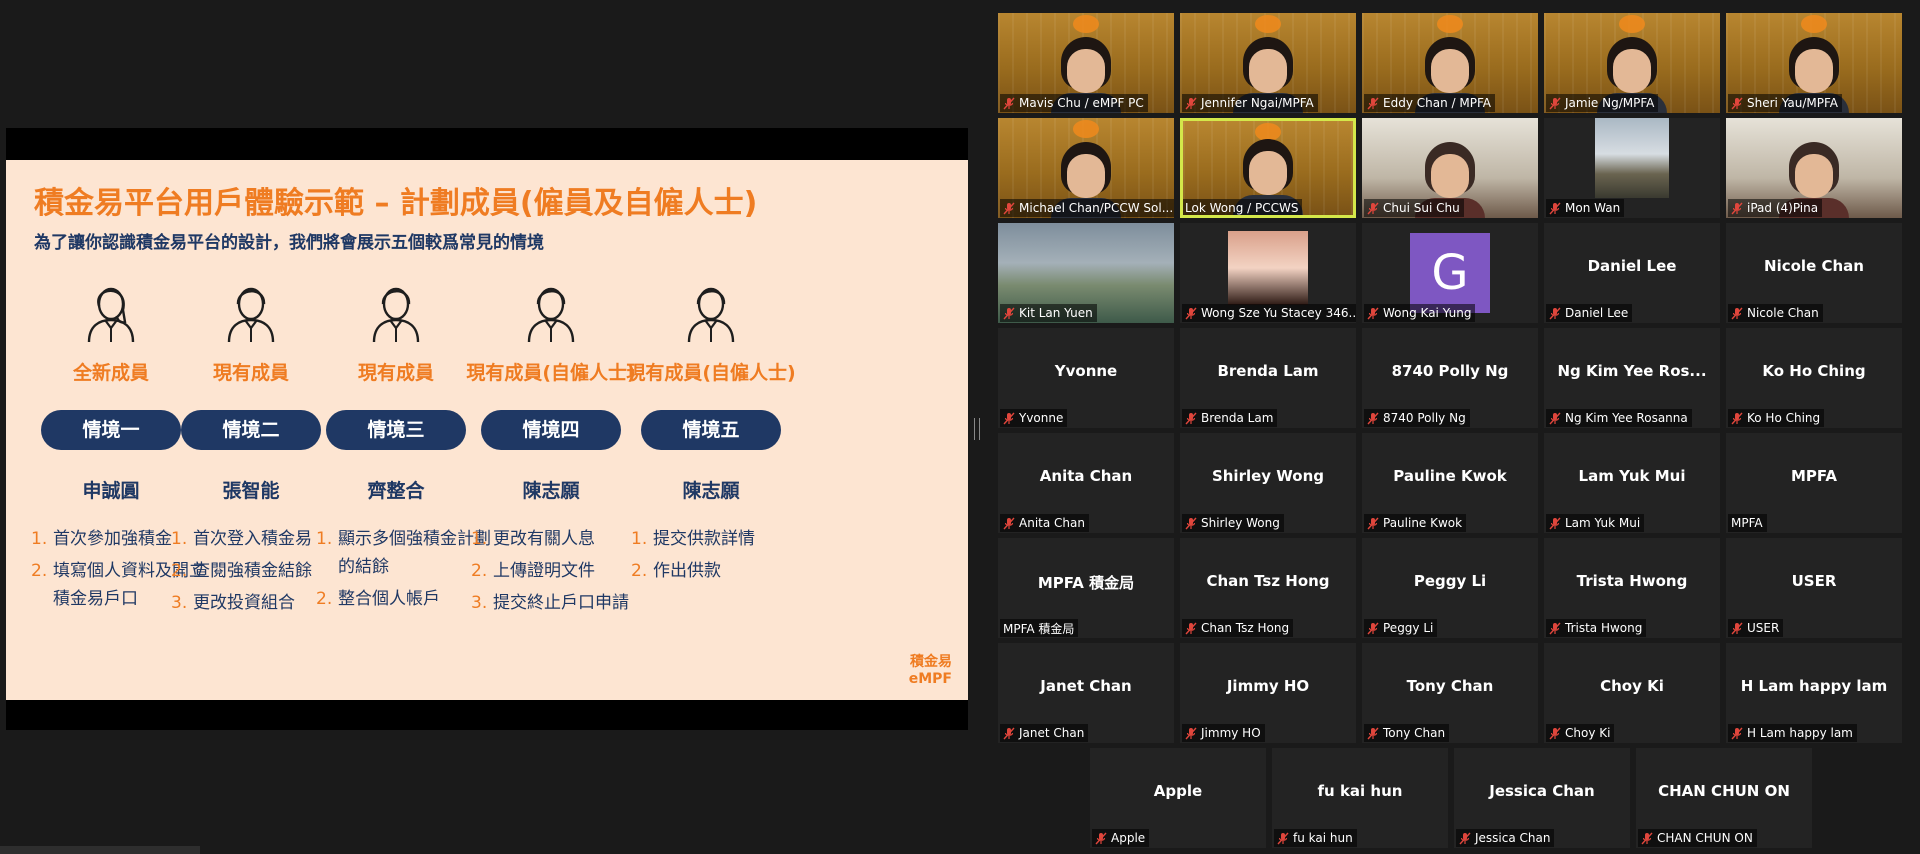  What do you see at coordinates (1268, 168) in the screenshot?
I see `participant-tile: Lok Wong / PCCWS` at bounding box center [1268, 168].